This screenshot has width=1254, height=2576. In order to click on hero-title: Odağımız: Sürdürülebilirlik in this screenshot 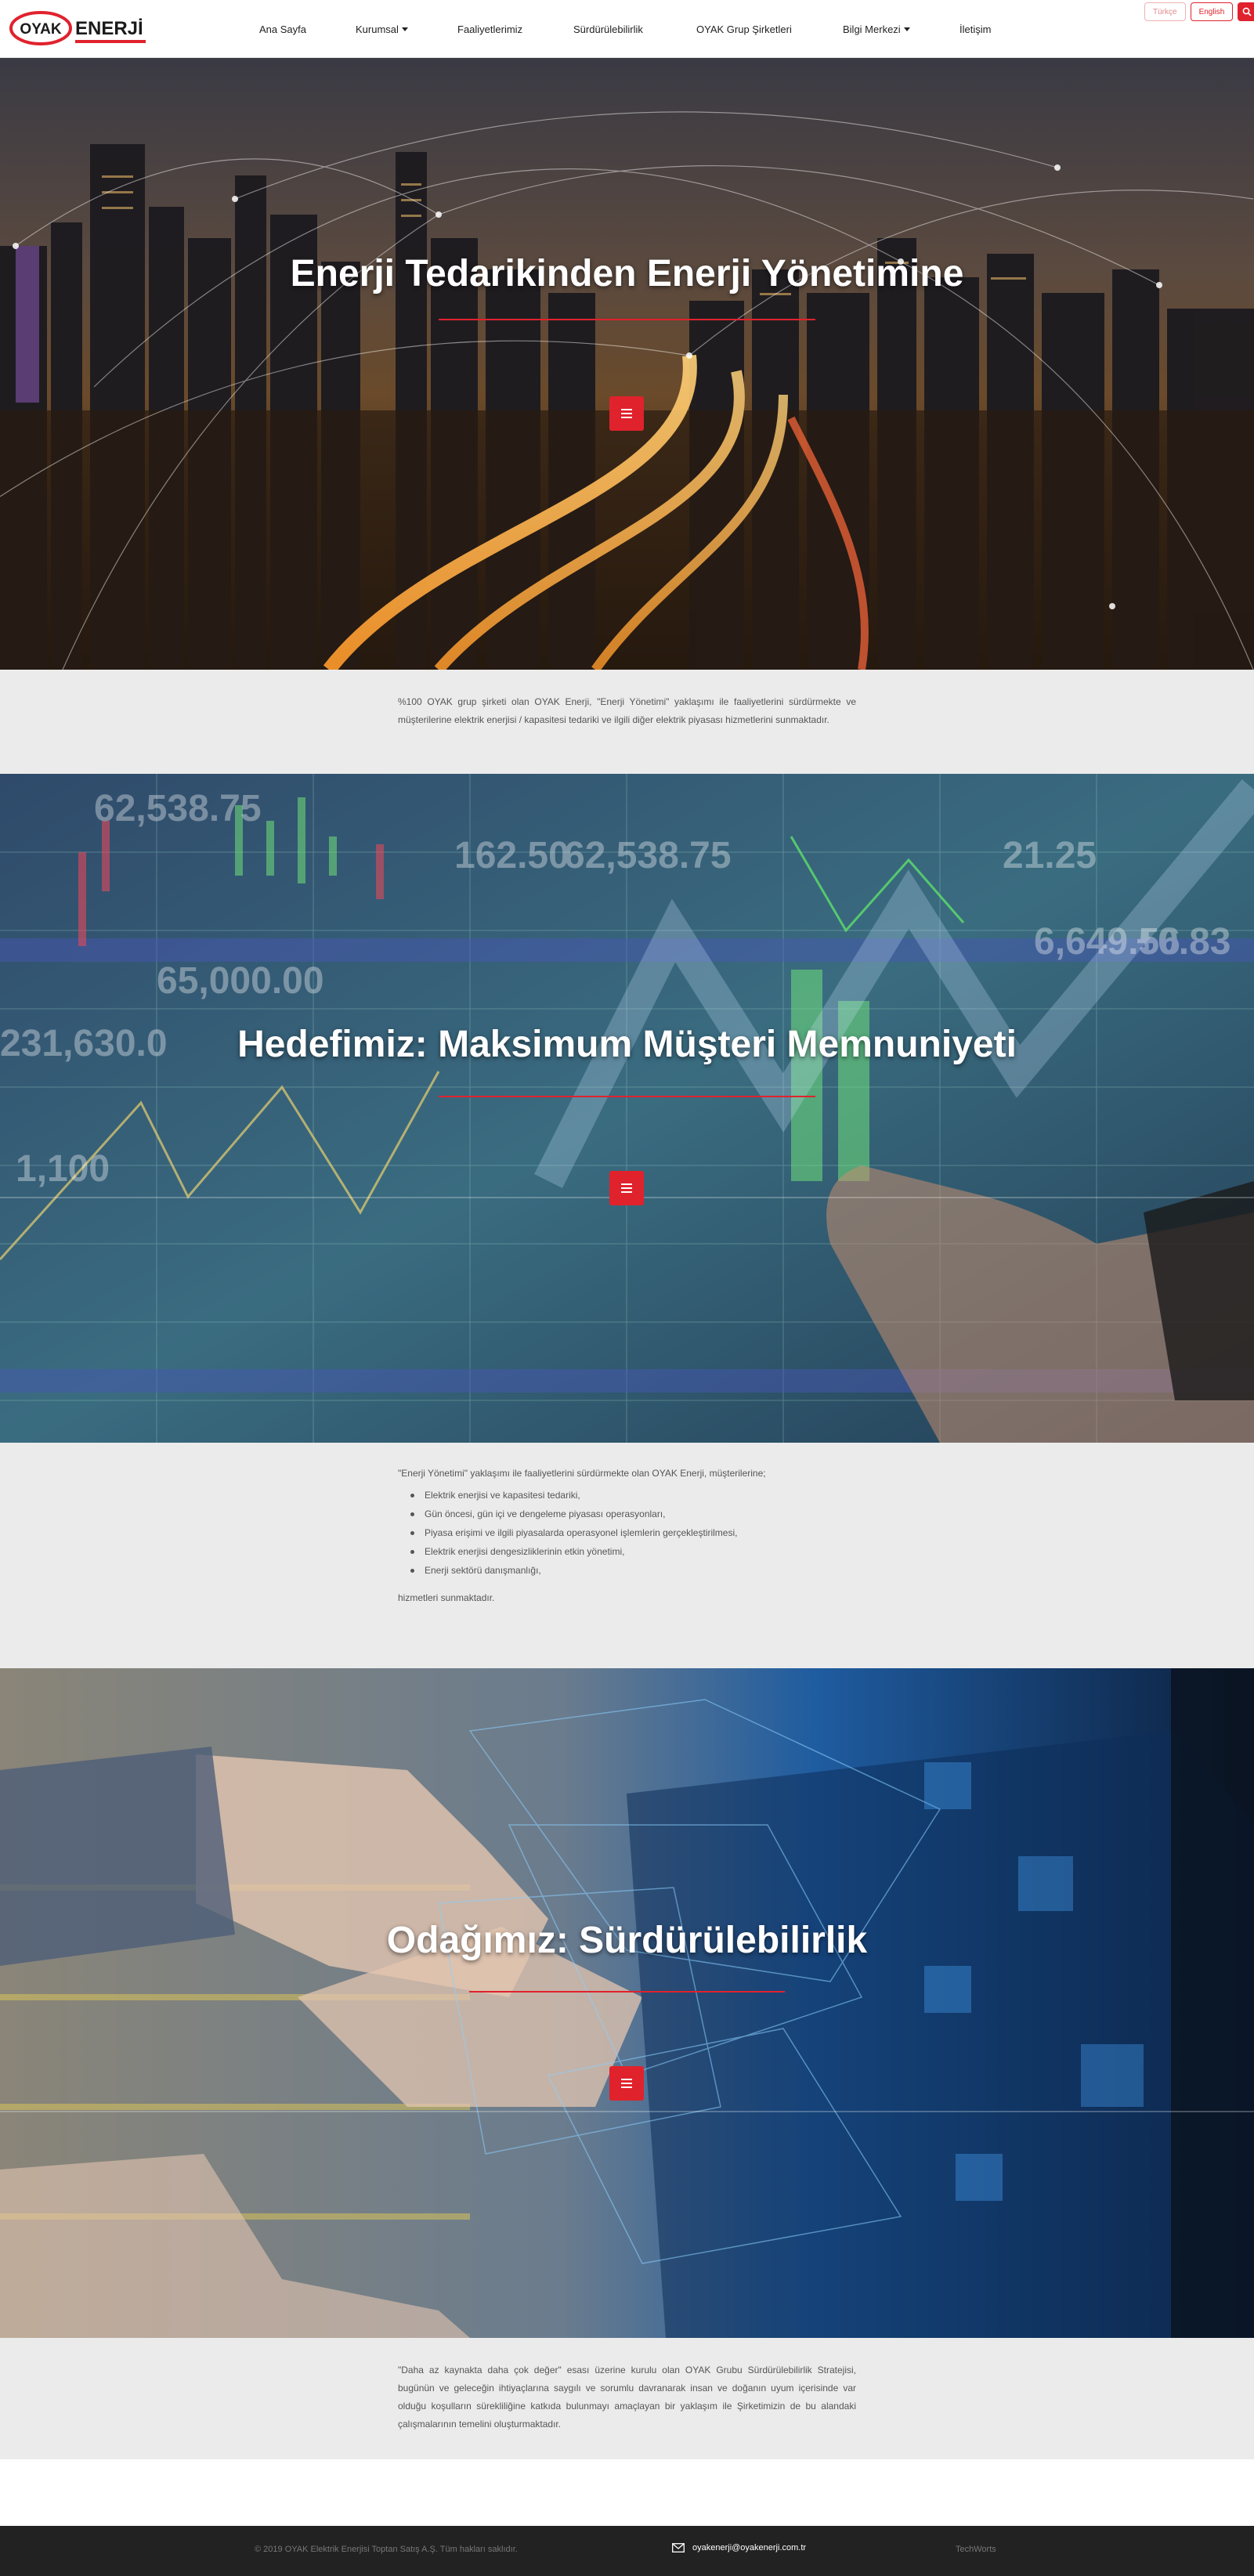, I will do `click(627, 1940)`.